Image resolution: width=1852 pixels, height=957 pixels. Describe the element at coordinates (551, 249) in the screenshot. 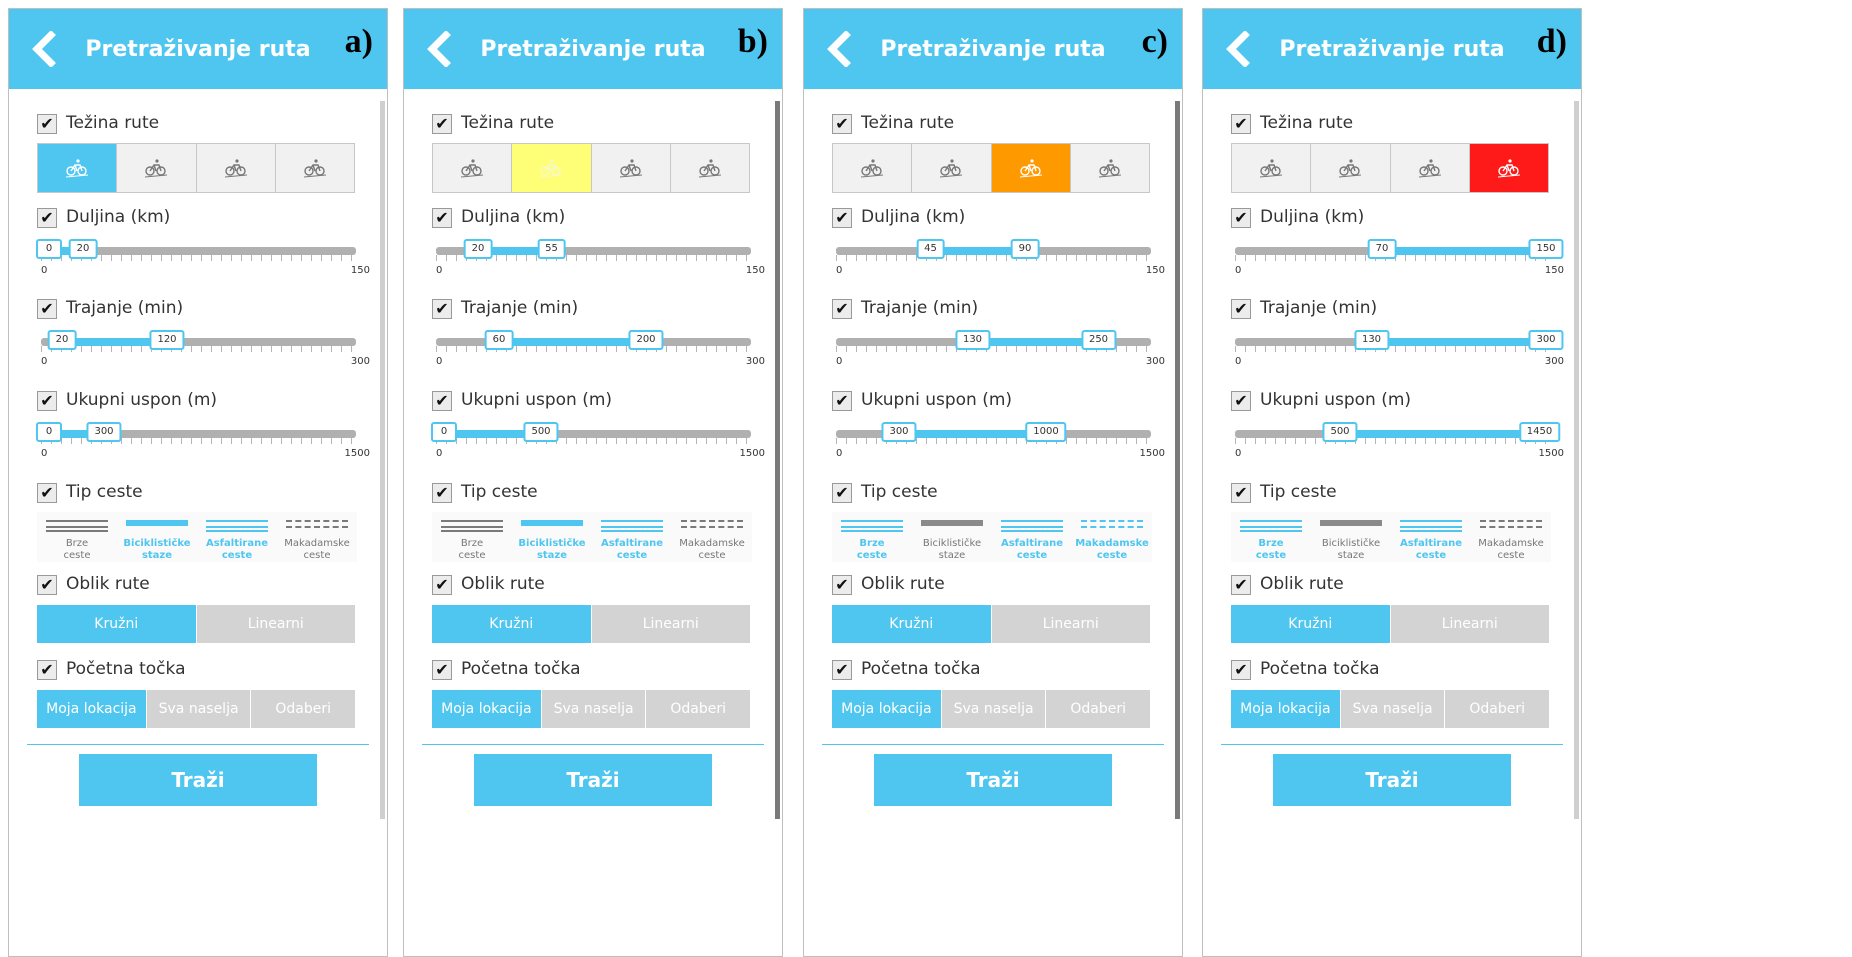

I see `slider-handle-high: 55` at that location.